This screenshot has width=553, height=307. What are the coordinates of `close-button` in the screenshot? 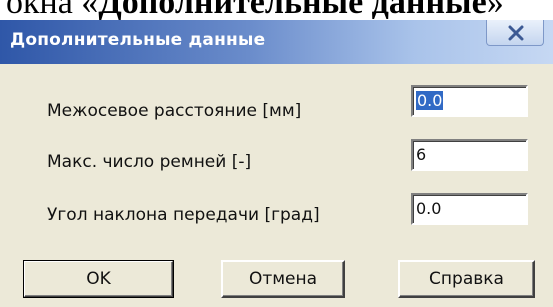 It's located at (515, 33).